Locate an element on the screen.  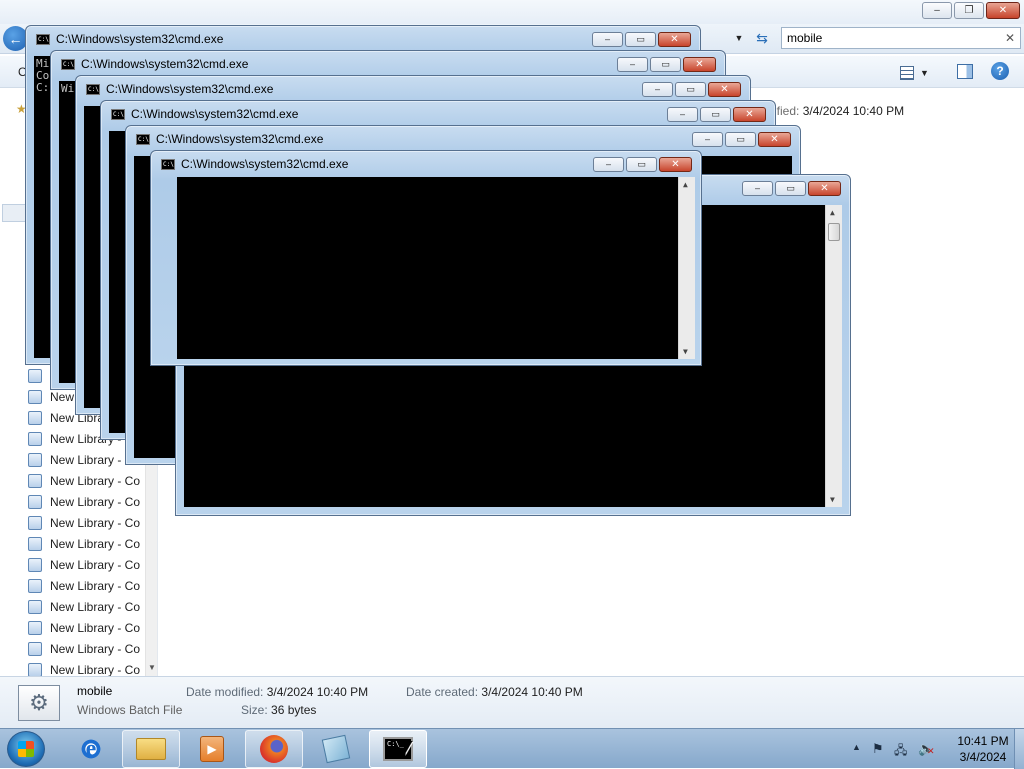
search-input: mobile is located at coordinates (896, 38).